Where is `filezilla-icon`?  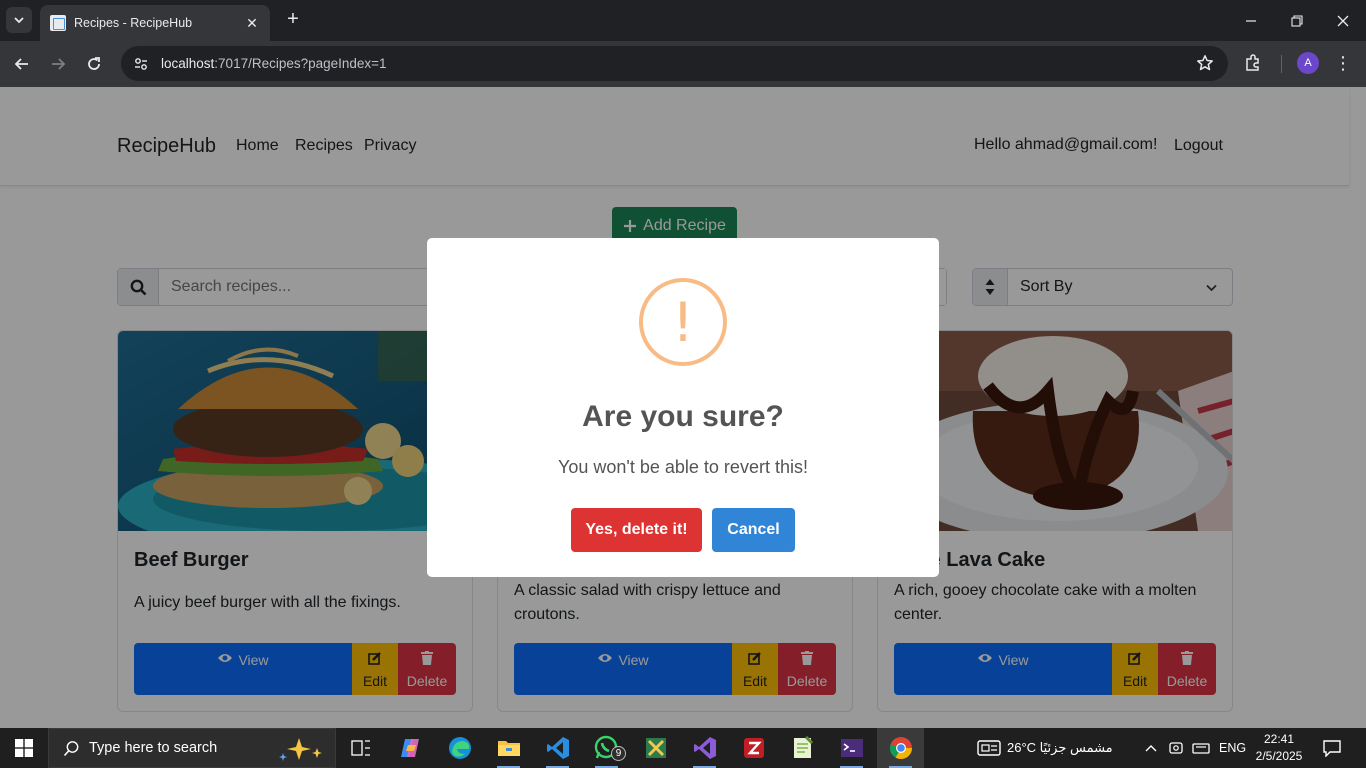 filezilla-icon is located at coordinates (753, 748).